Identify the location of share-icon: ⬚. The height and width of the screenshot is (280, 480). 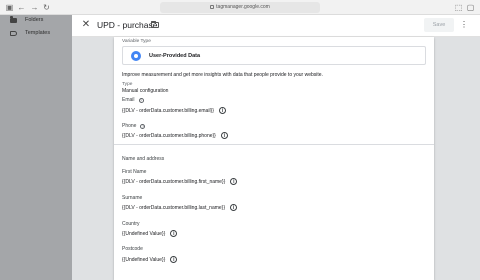
(458, 7).